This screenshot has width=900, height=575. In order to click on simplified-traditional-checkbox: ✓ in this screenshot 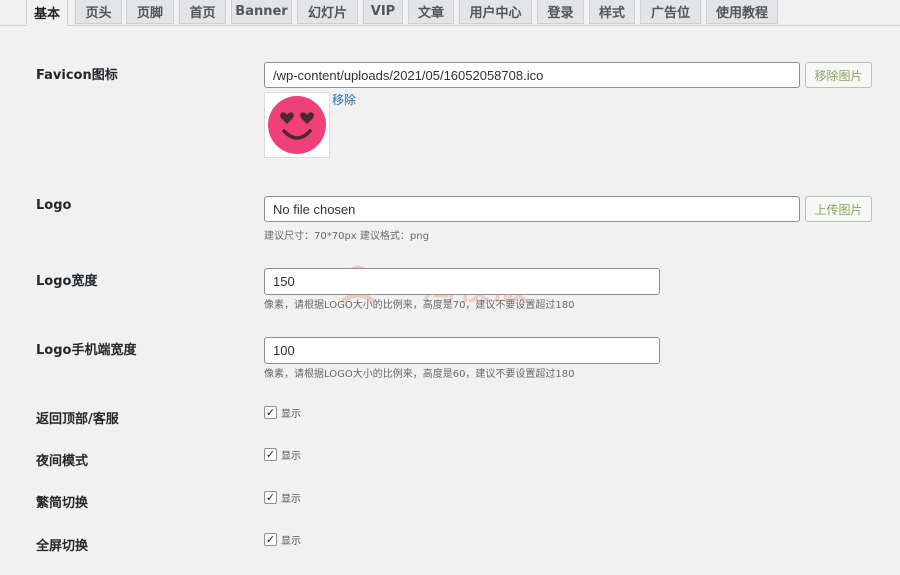, I will do `click(270, 497)`.